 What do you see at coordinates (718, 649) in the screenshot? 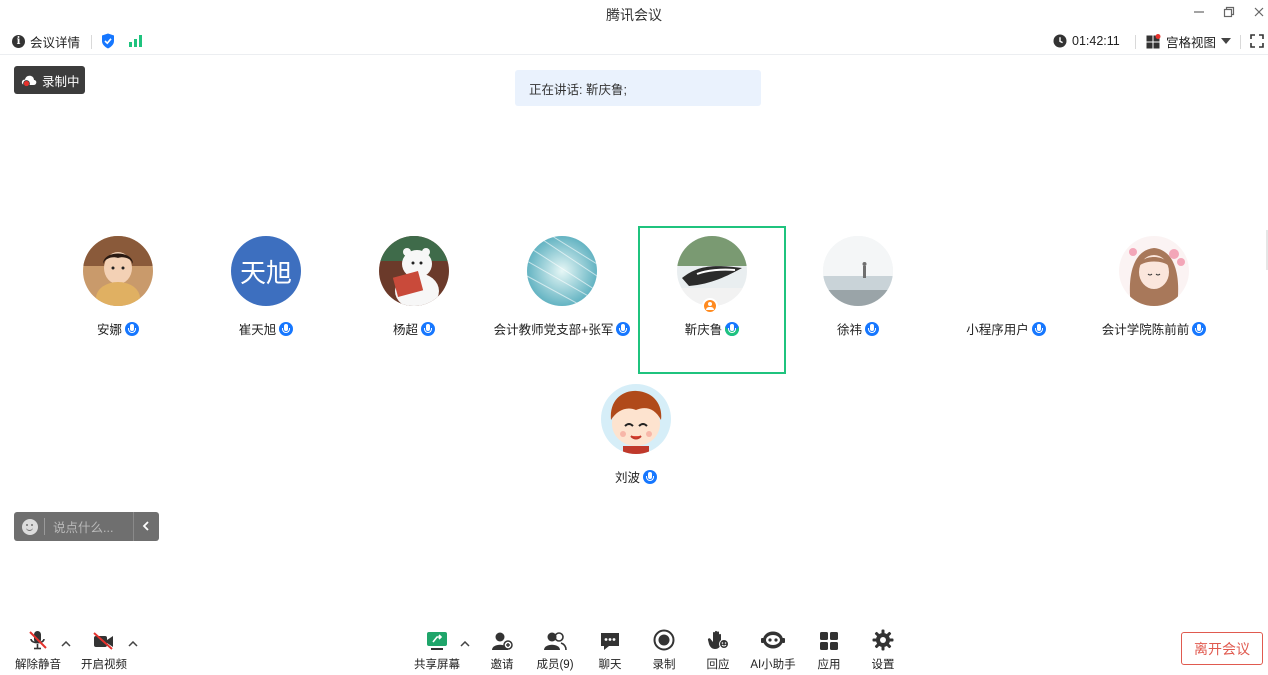
I see `react-button: 回应` at bounding box center [718, 649].